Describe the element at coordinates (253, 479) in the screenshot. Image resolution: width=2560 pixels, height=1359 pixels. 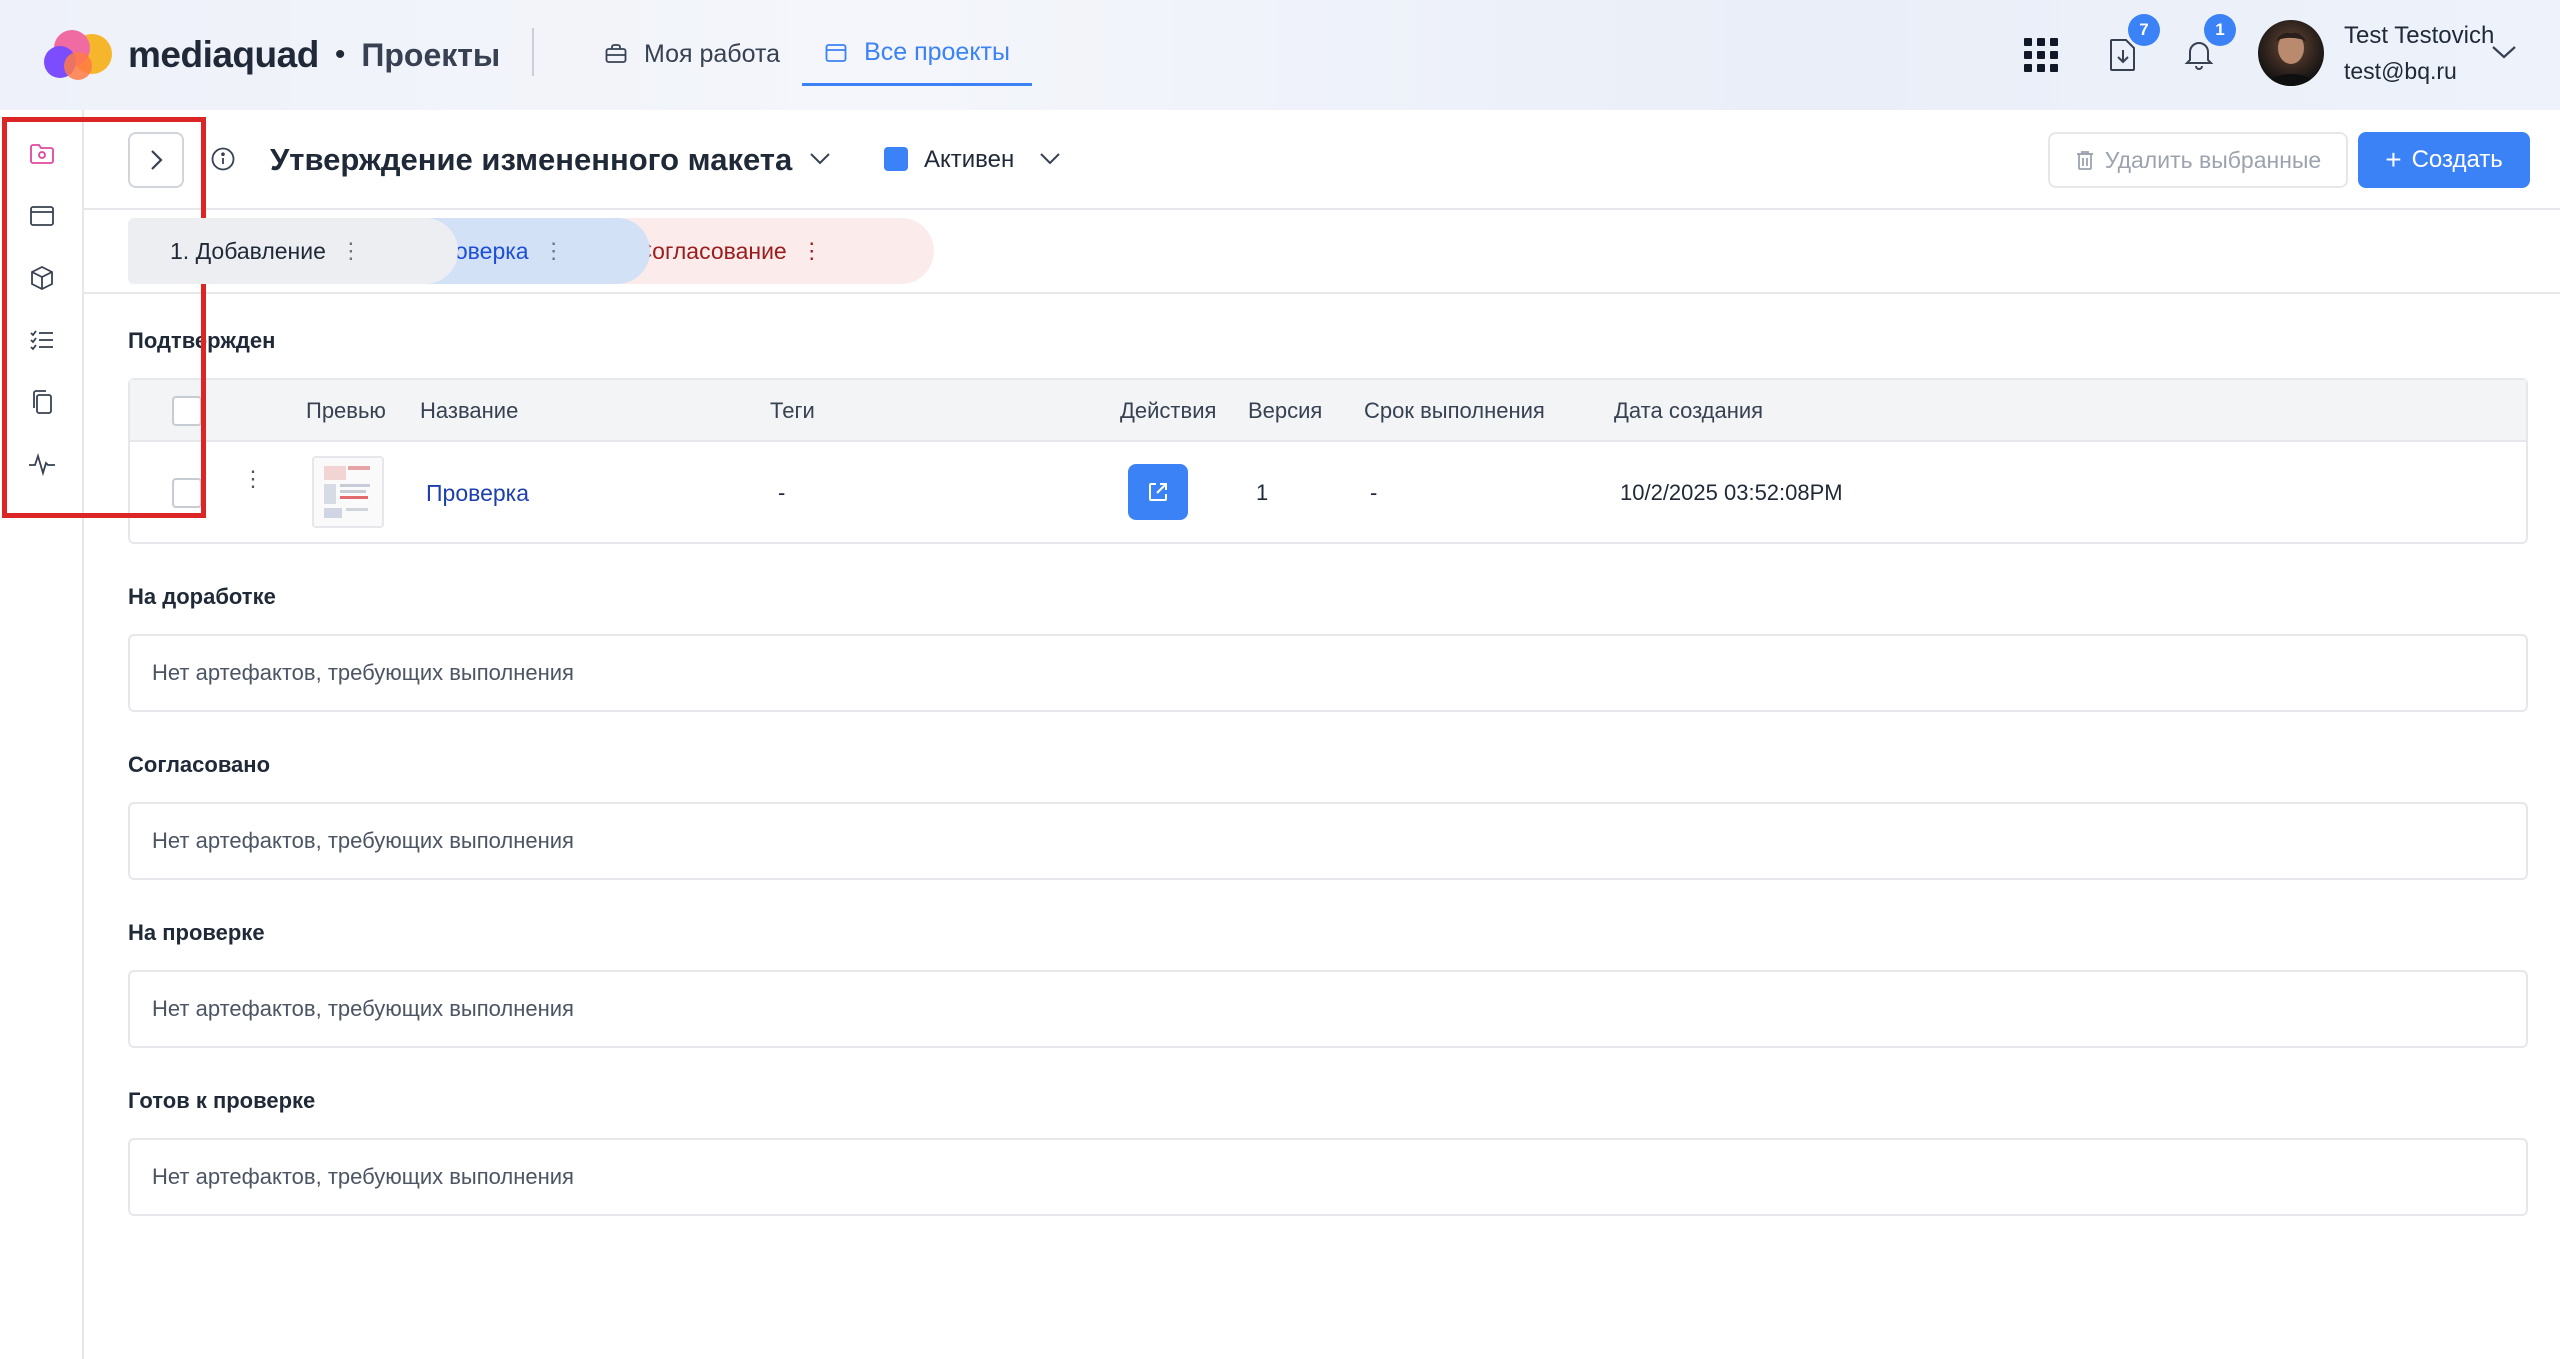
I see `row-menu-icon: ⋮` at that location.